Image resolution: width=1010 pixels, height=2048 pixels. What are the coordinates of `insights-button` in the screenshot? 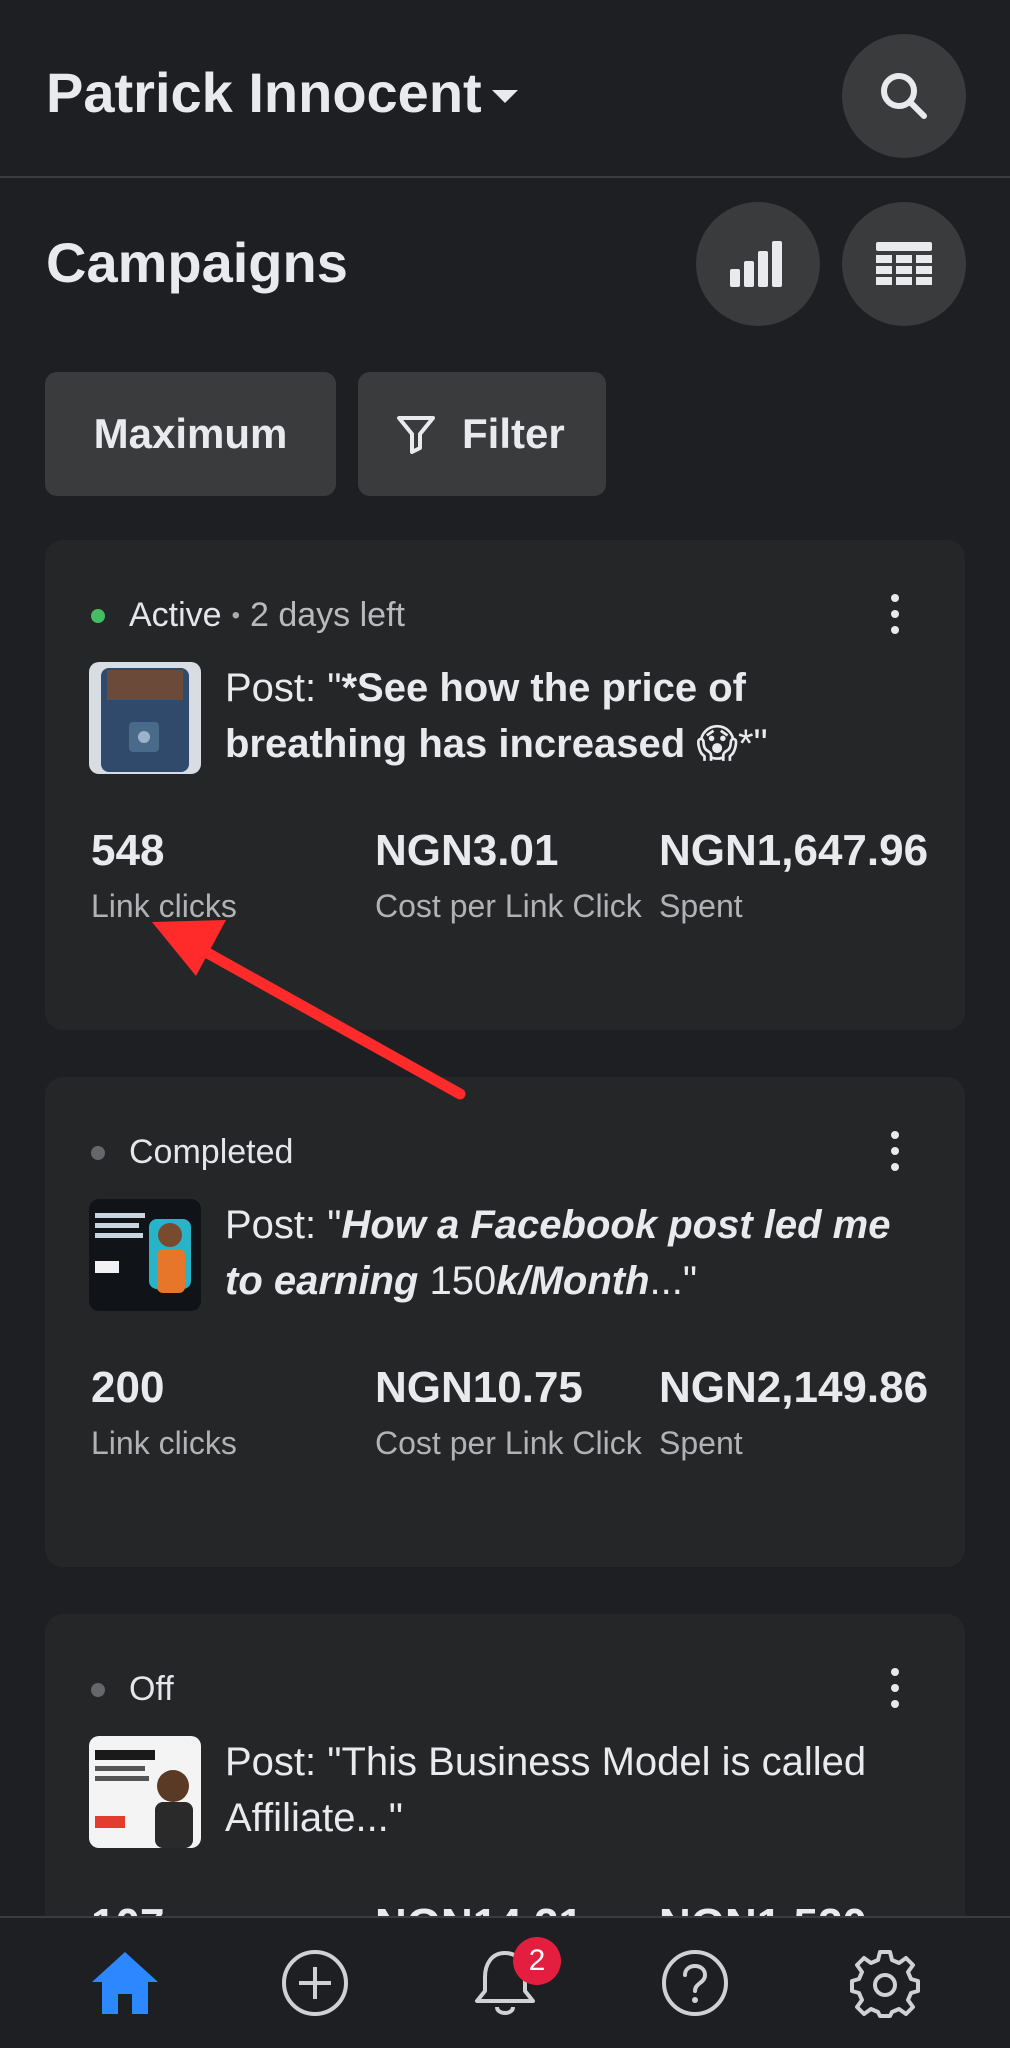 It's located at (758, 264).